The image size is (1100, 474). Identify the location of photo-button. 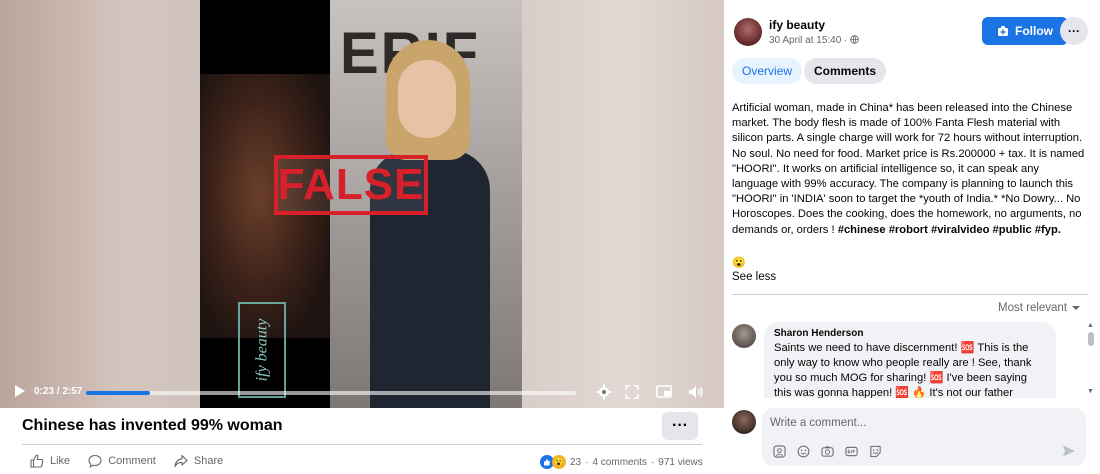
(827, 451).